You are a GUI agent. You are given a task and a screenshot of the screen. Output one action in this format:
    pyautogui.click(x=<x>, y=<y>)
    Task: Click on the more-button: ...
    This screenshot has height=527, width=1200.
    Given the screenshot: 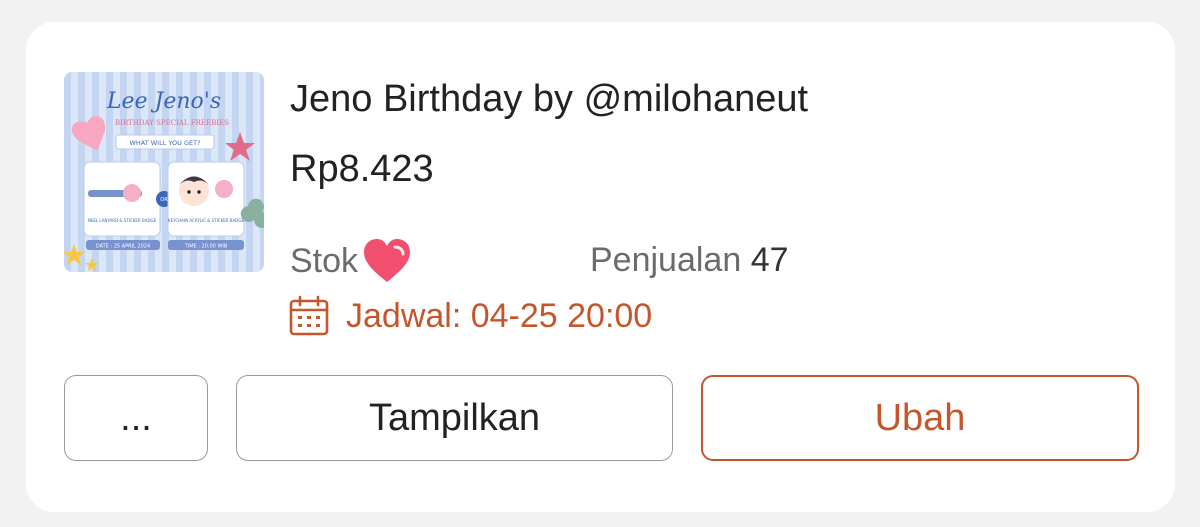 What is the action you would take?
    pyautogui.click(x=136, y=418)
    